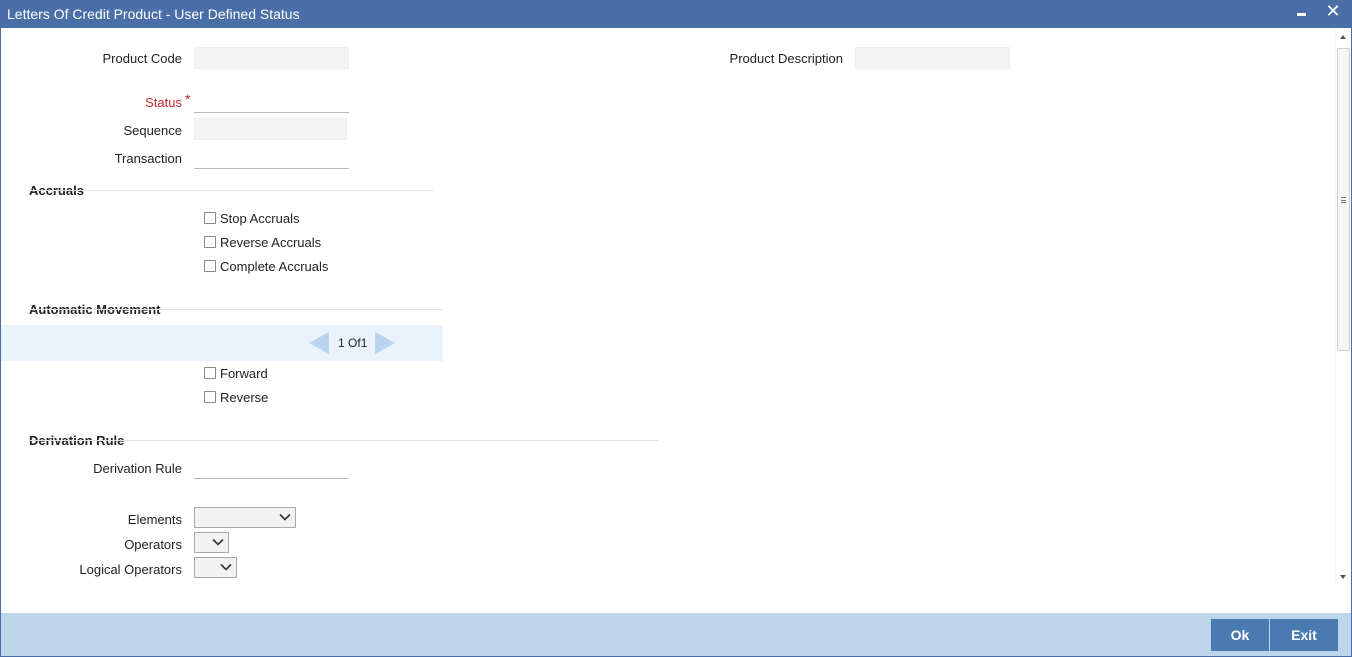 Image resolution: width=1352 pixels, height=657 pixels. I want to click on minimize-button, so click(1301, 14).